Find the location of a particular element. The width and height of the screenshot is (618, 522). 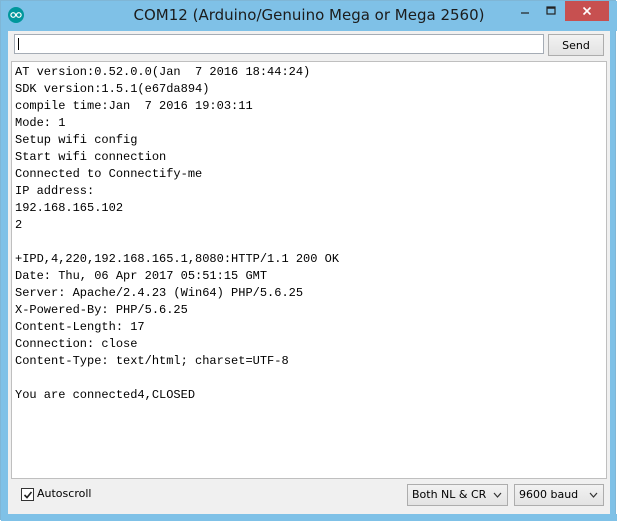

output-line: Connection: close is located at coordinates (76, 344).